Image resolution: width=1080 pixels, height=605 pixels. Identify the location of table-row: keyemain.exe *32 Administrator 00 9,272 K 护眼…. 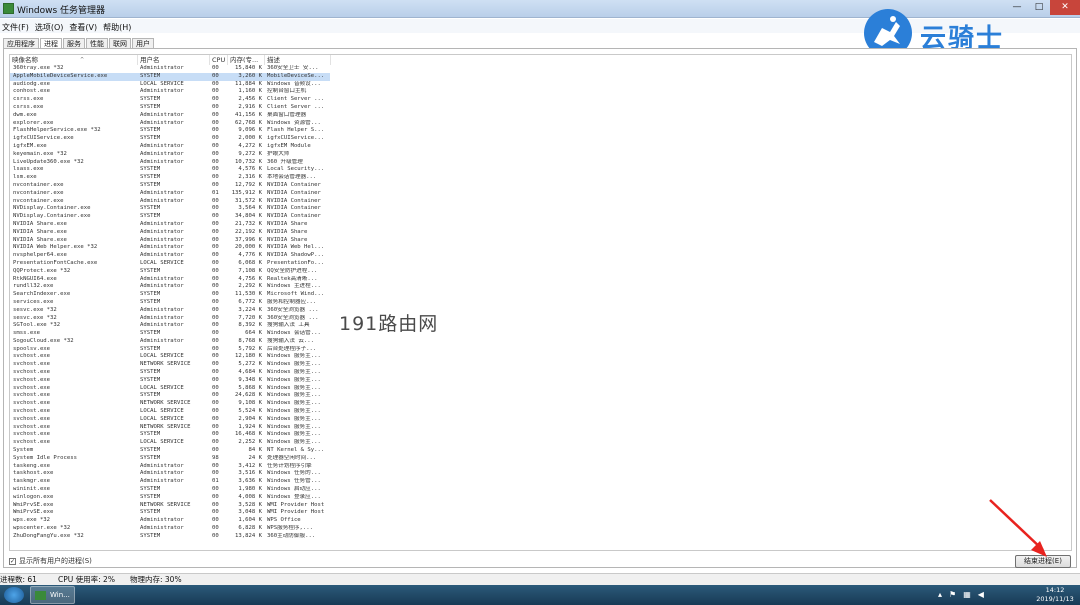
(170, 155).